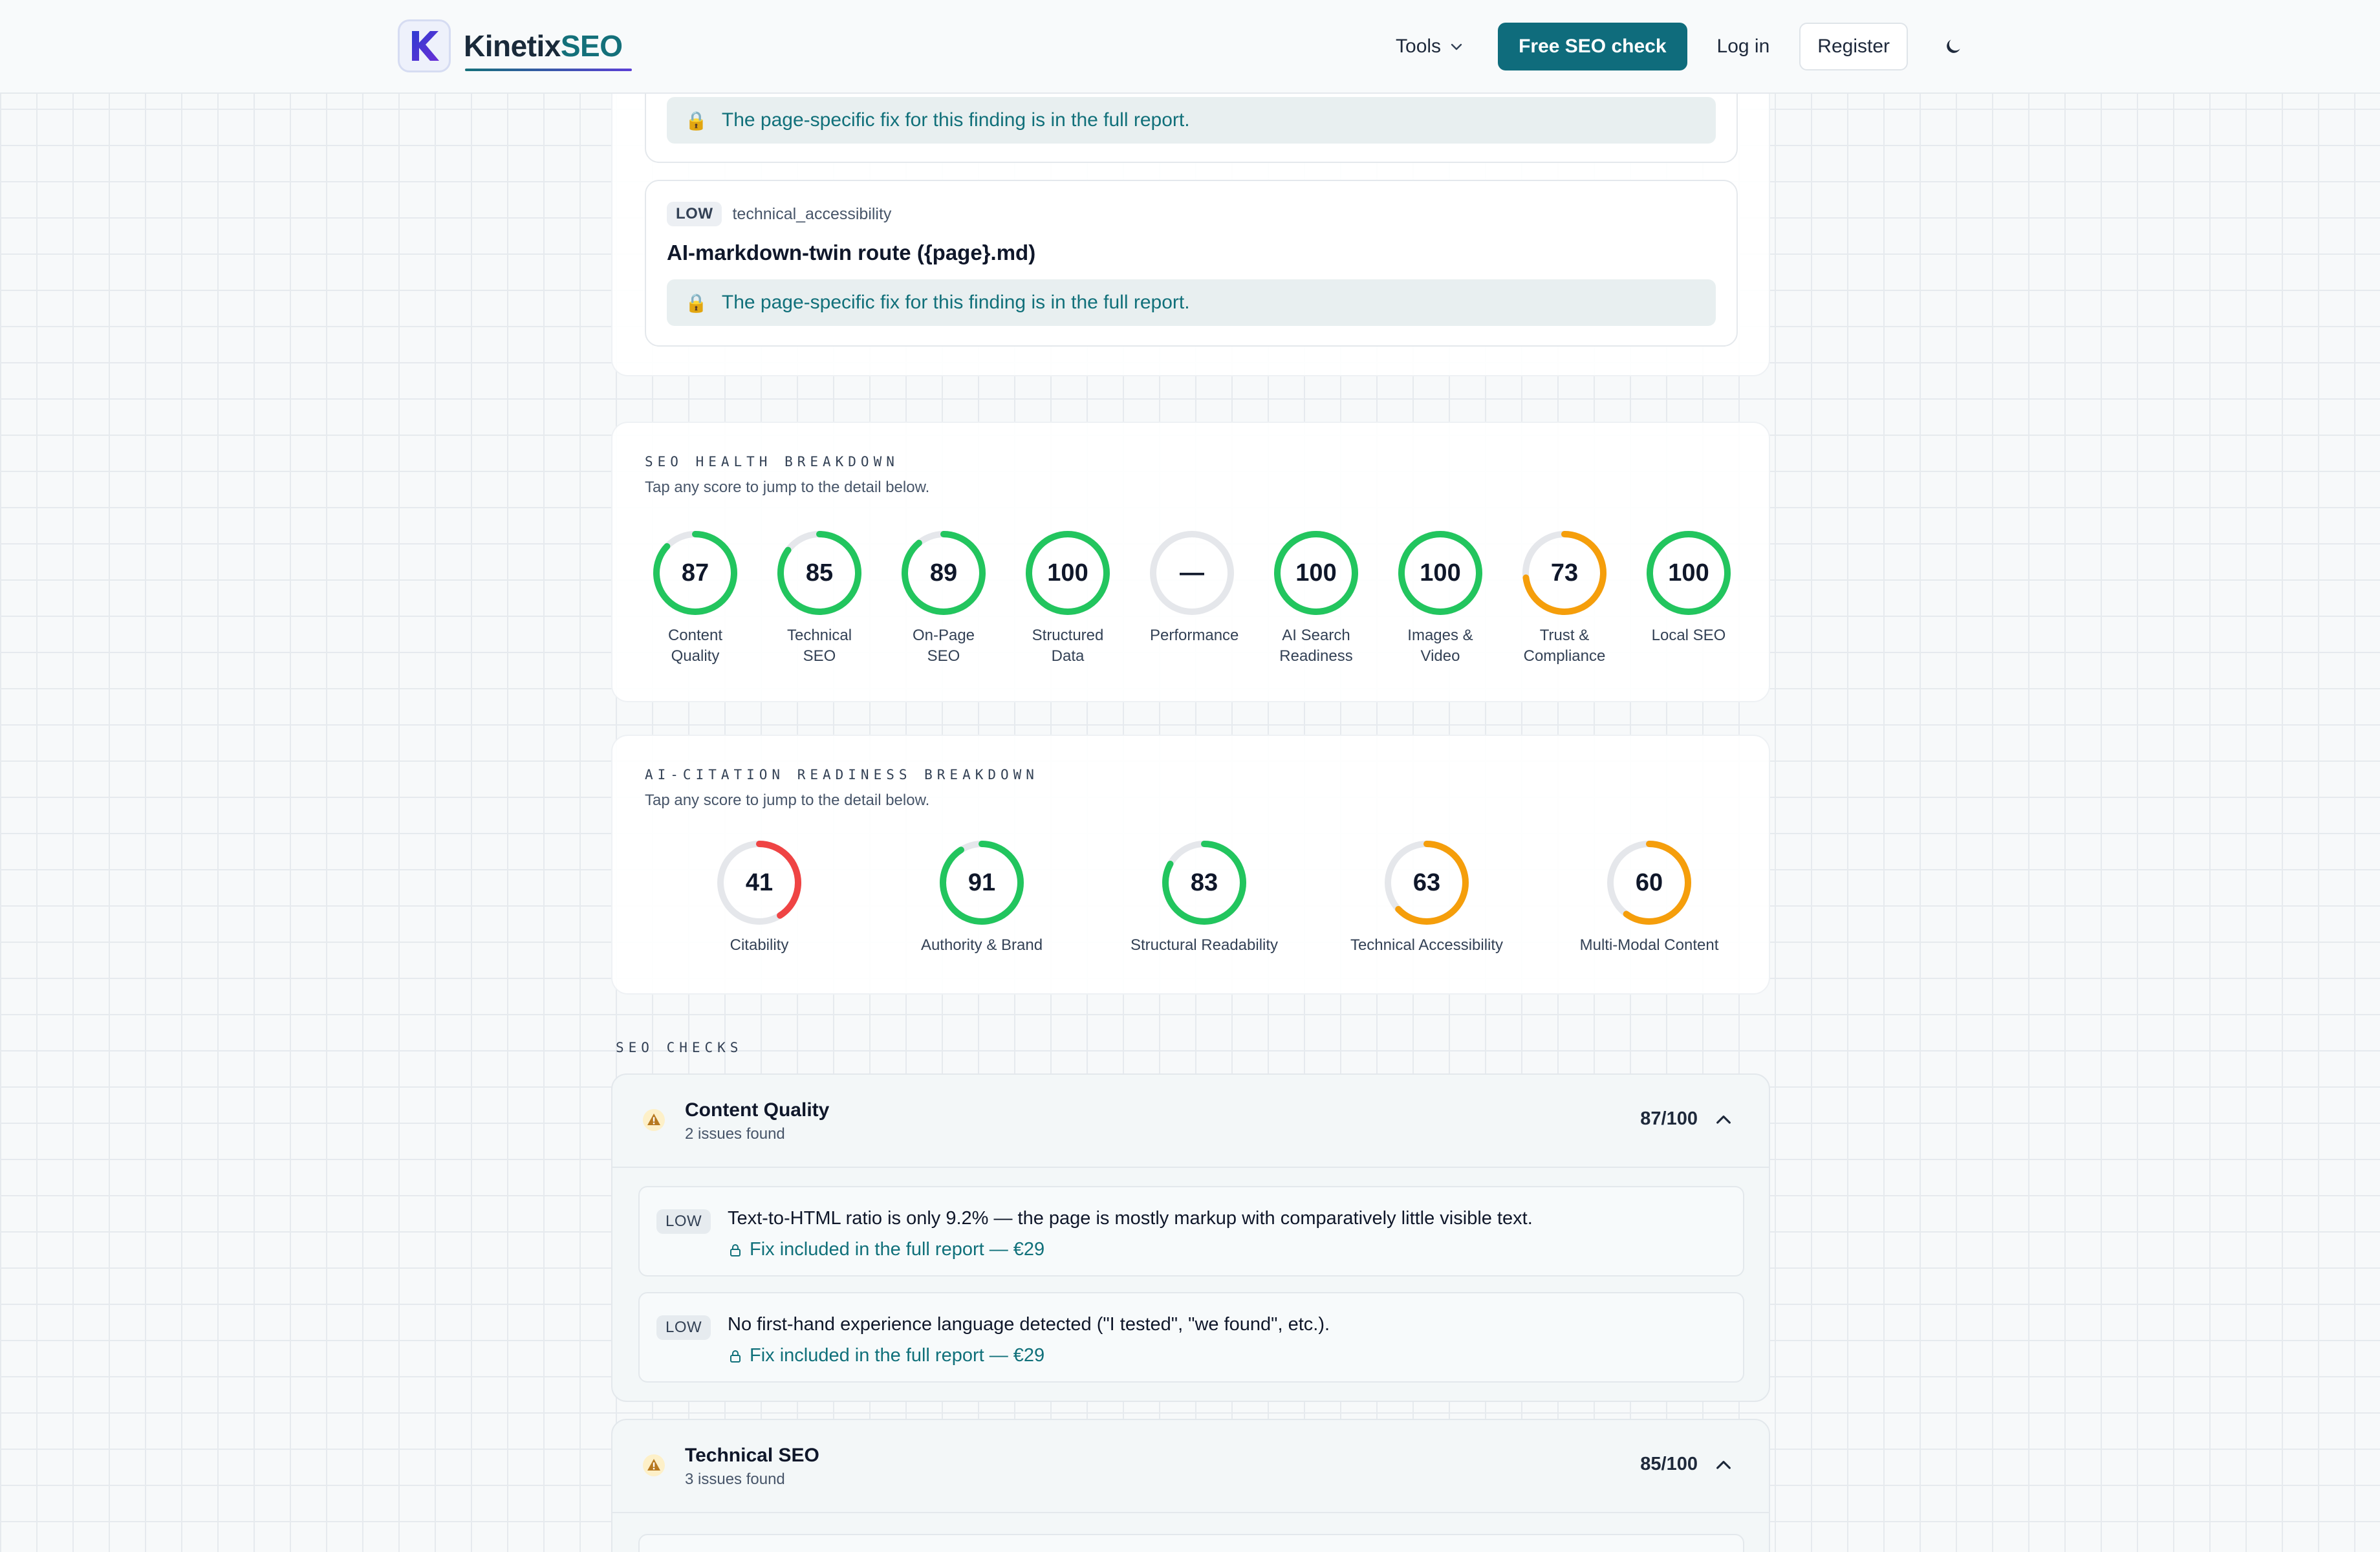 This screenshot has width=2380, height=1552. I want to click on score-label: Authority & Brand, so click(981, 945).